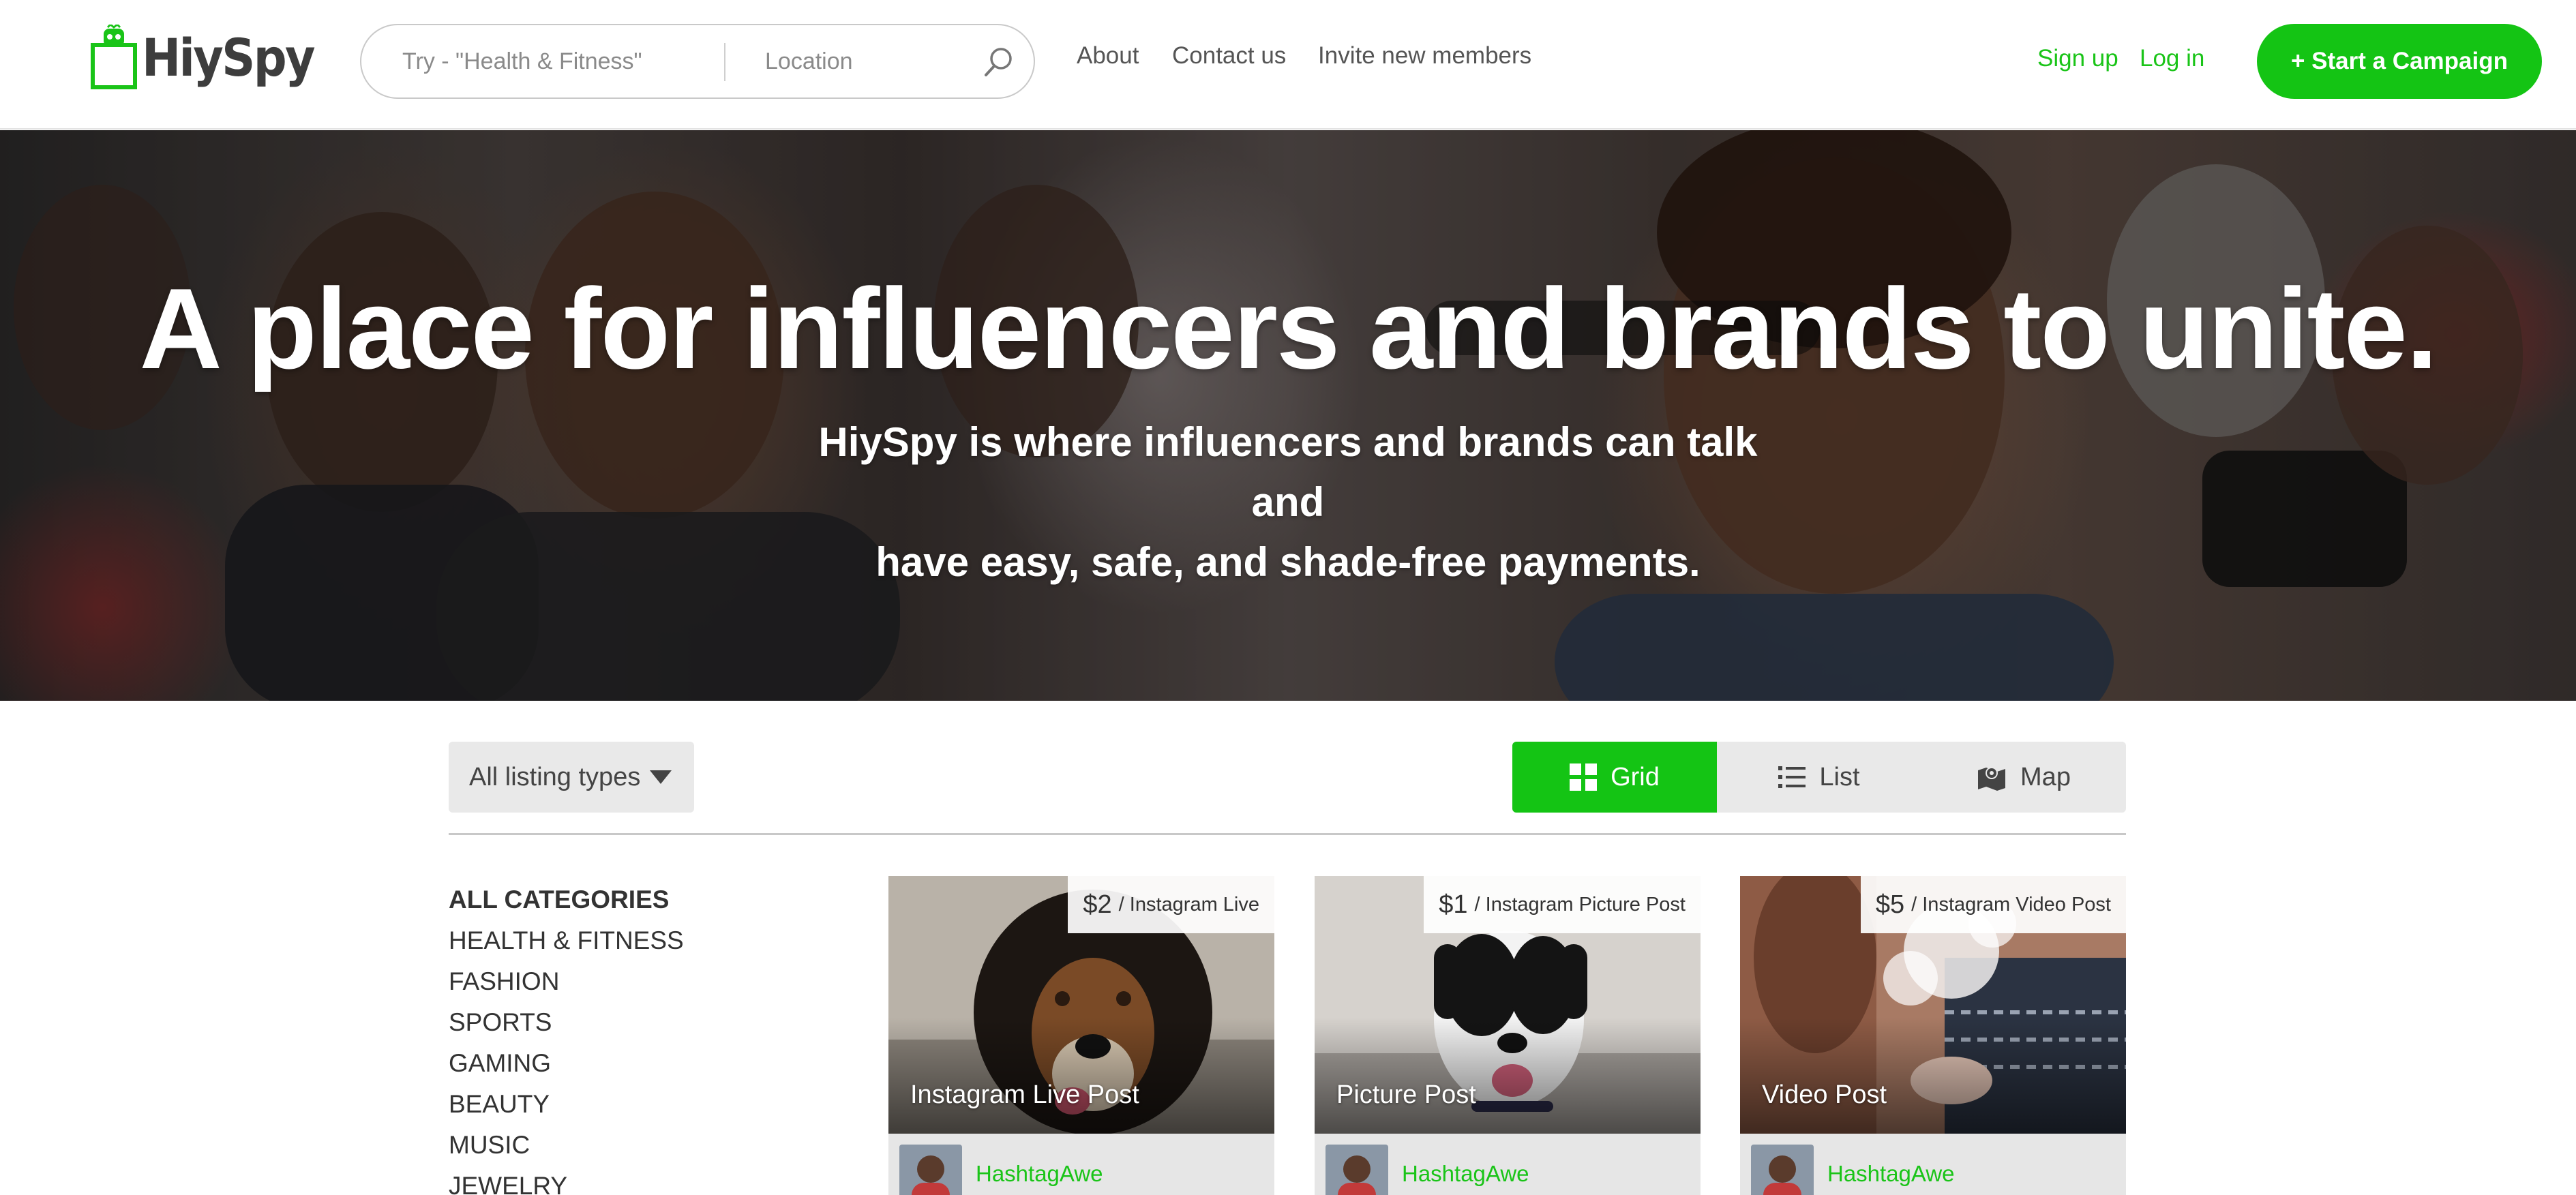  I want to click on grid-view-label: Grid, so click(1635, 777).